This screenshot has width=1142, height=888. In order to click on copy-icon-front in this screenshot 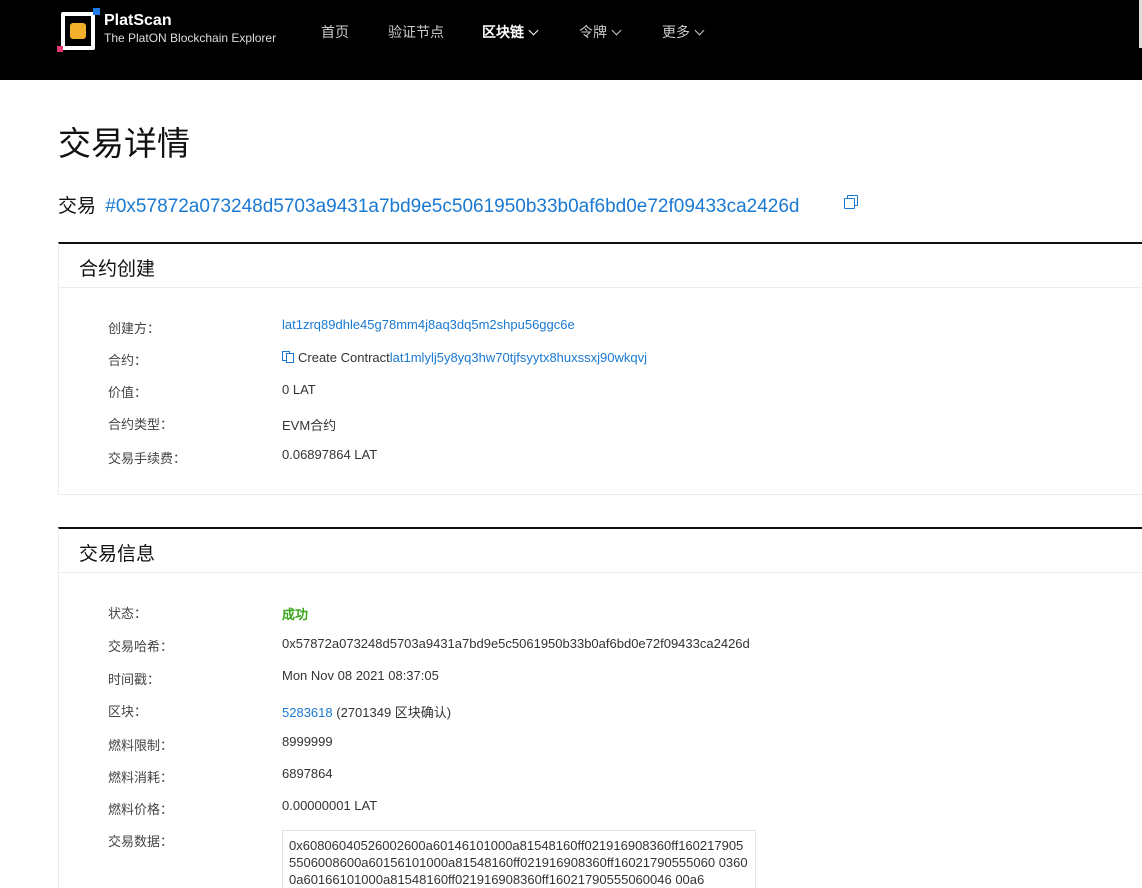, I will do `click(849, 203)`.